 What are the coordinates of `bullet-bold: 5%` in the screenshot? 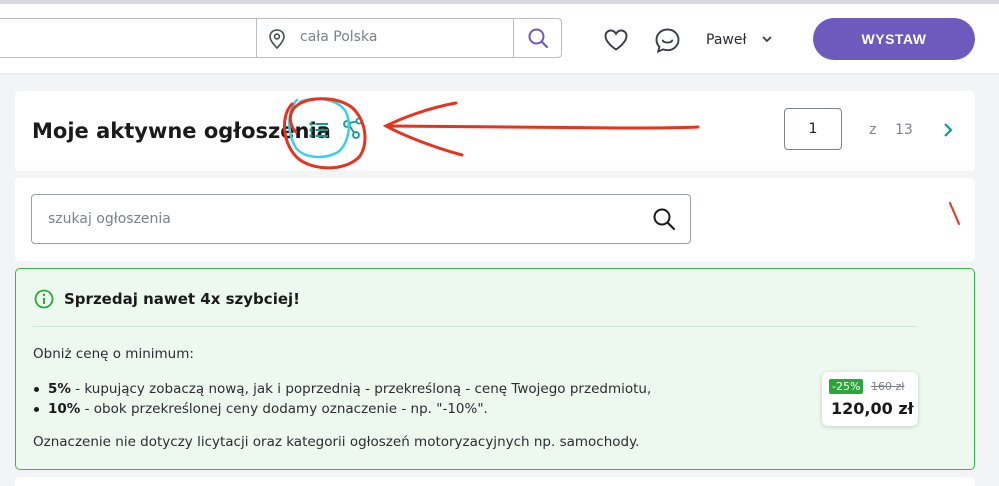 It's located at (59, 389).